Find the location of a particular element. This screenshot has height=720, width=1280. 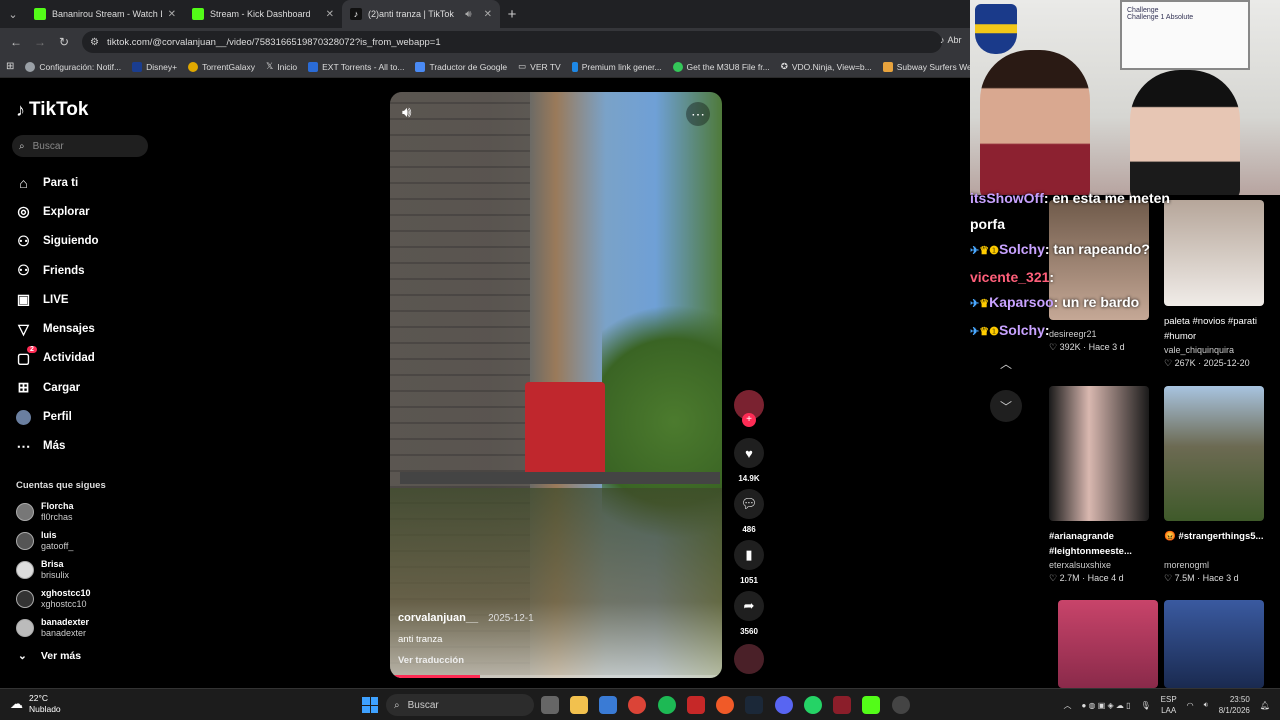

bookmark-item: Subway Surfers Web is located at coordinates (929, 66).